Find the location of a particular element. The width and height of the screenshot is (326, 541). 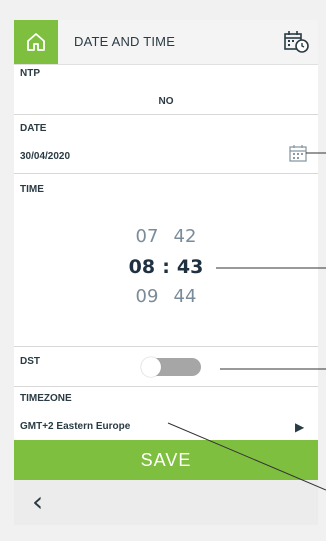

date-label: DATE is located at coordinates (33, 128).